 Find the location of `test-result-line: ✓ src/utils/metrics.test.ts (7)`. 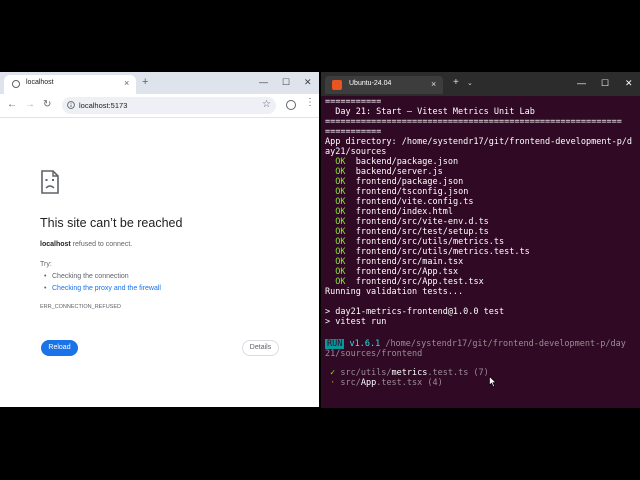

test-result-line: ✓ src/utils/metrics.test.ts (7) is located at coordinates (407, 373).